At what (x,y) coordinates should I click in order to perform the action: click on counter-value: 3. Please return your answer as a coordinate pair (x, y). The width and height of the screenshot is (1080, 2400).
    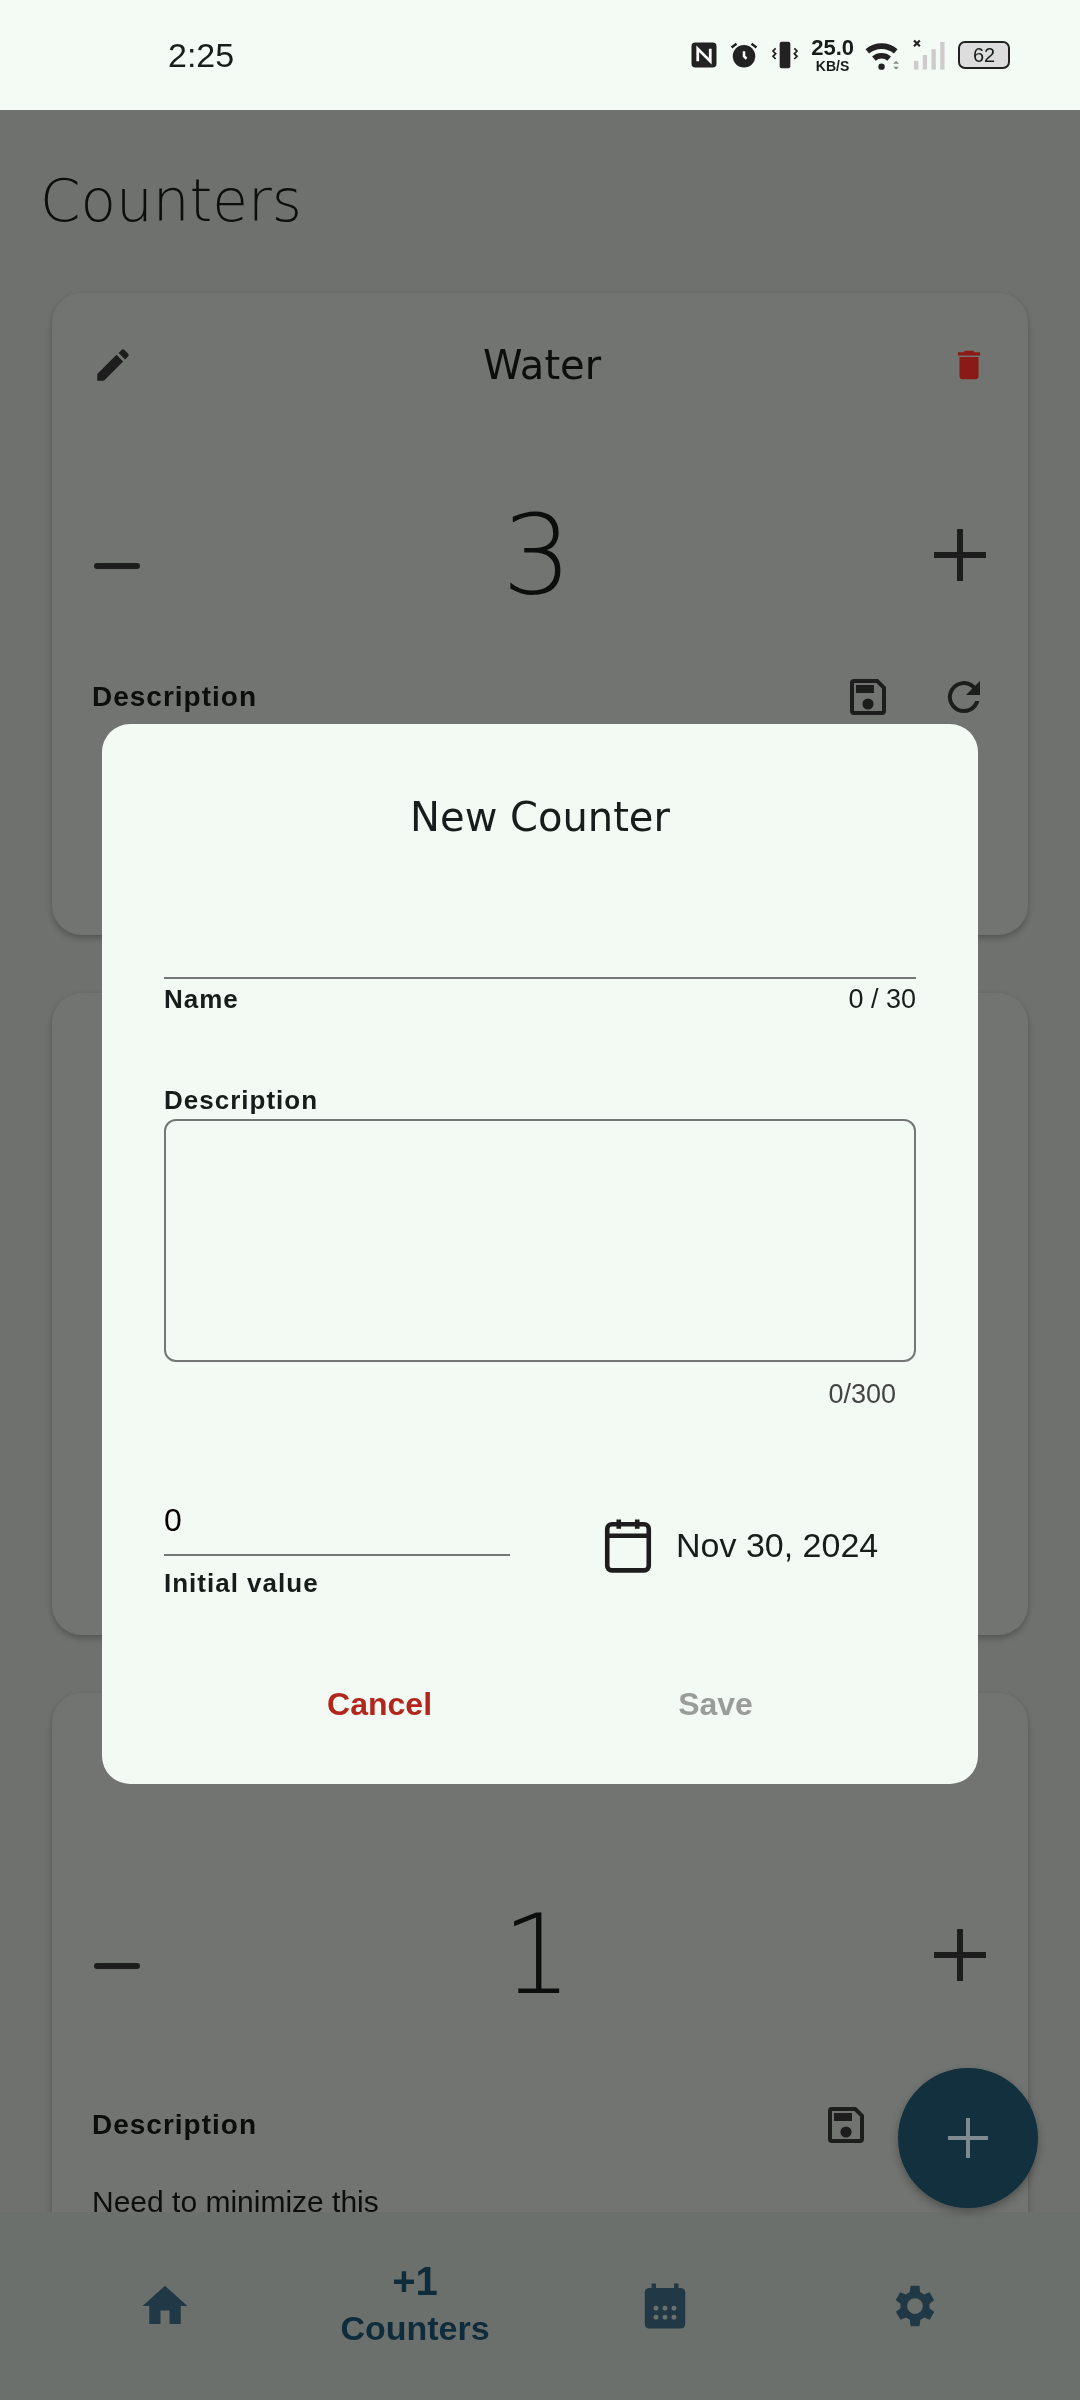
    Looking at the image, I should click on (537, 555).